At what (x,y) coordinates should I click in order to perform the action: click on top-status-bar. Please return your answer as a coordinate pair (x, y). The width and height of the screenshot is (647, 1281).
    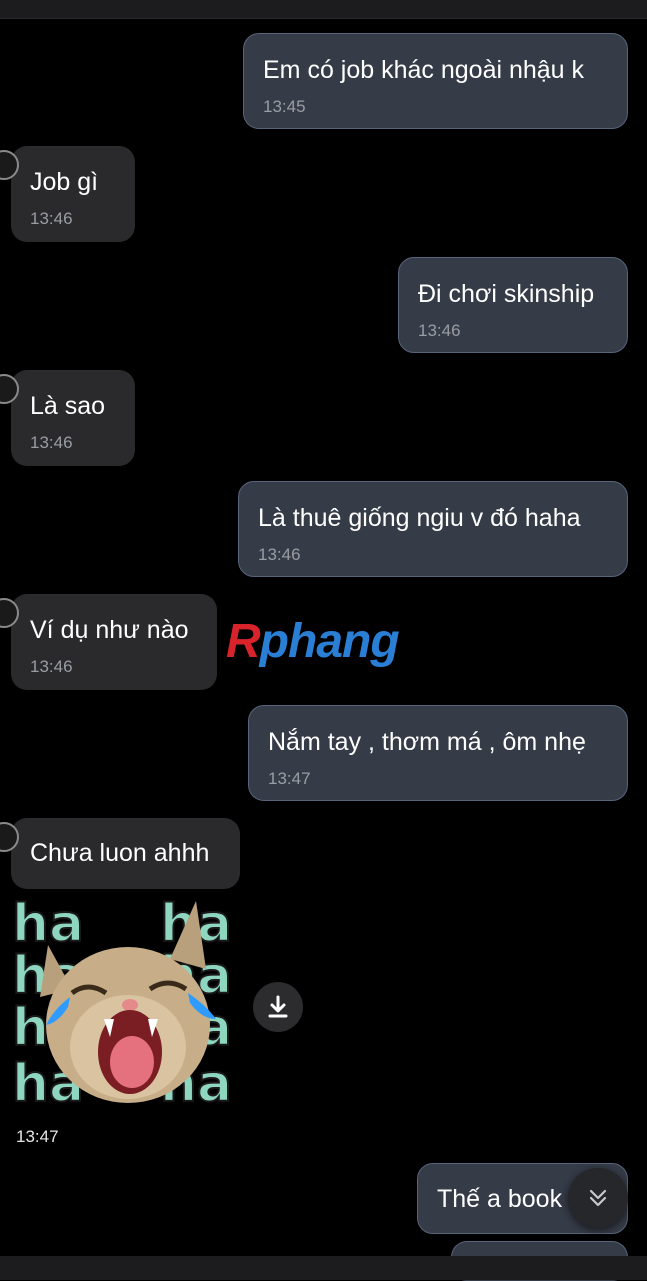
    Looking at the image, I should click on (323, 9).